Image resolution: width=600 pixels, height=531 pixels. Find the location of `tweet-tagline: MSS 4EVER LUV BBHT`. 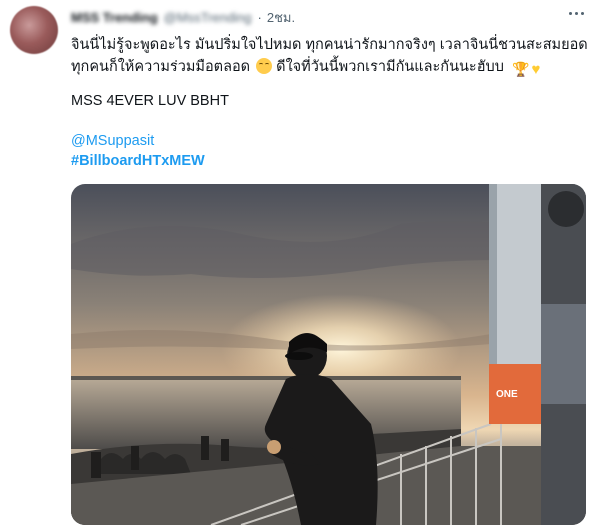

tweet-tagline: MSS 4EVER LUV BBHT is located at coordinates (150, 101).